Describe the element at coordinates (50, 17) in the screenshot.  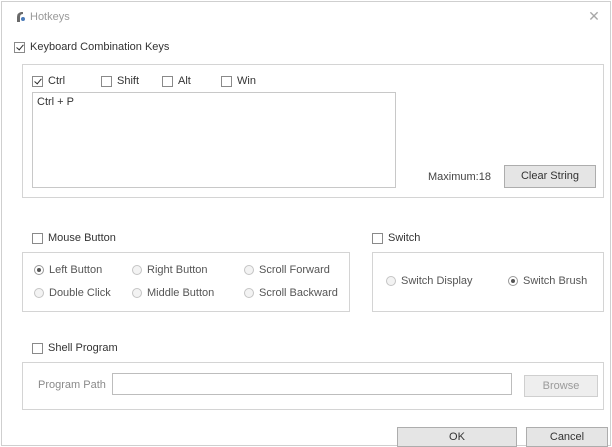
I see `window-title: Hotkeys` at that location.